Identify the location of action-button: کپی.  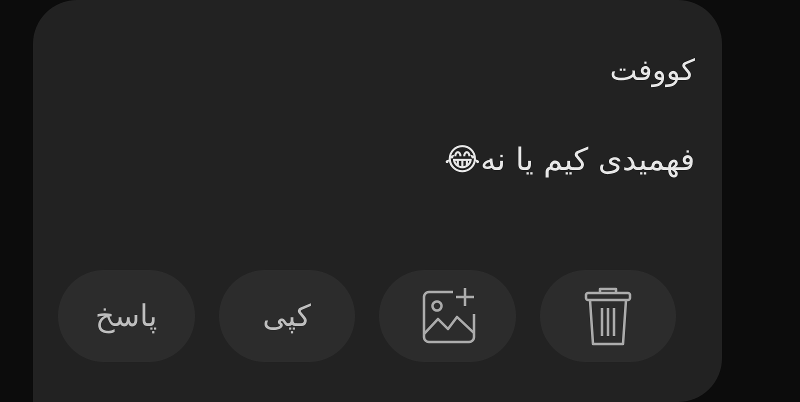
(286, 316).